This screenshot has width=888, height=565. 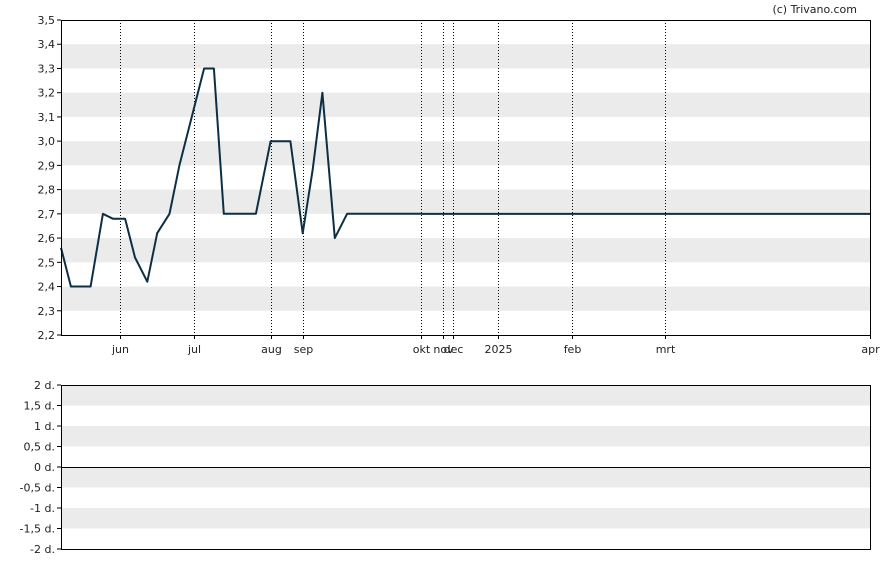 What do you see at coordinates (454, 349) in the screenshot?
I see `x-tick-label: dec` at bounding box center [454, 349].